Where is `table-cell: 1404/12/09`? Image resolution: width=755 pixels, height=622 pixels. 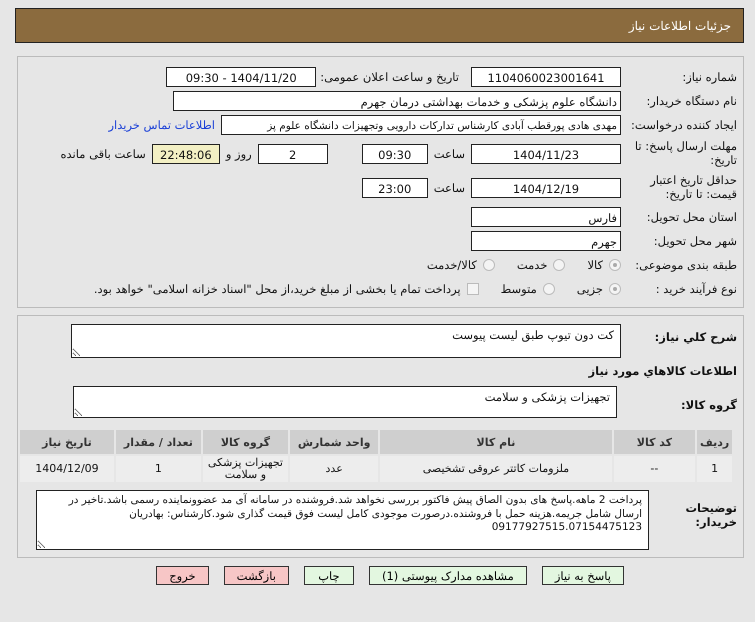 table-cell: 1404/12/09 is located at coordinates (67, 469).